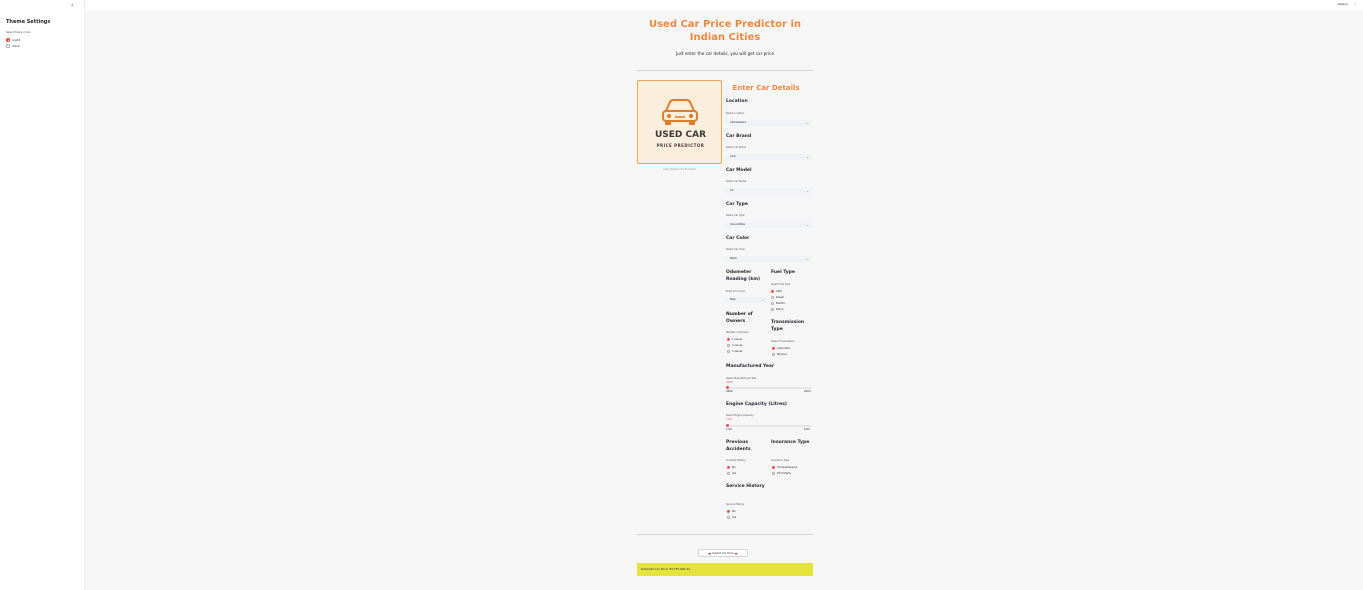 Image resolution: width=1363 pixels, height=590 pixels. I want to click on theme-option-light: Light, so click(13, 40).